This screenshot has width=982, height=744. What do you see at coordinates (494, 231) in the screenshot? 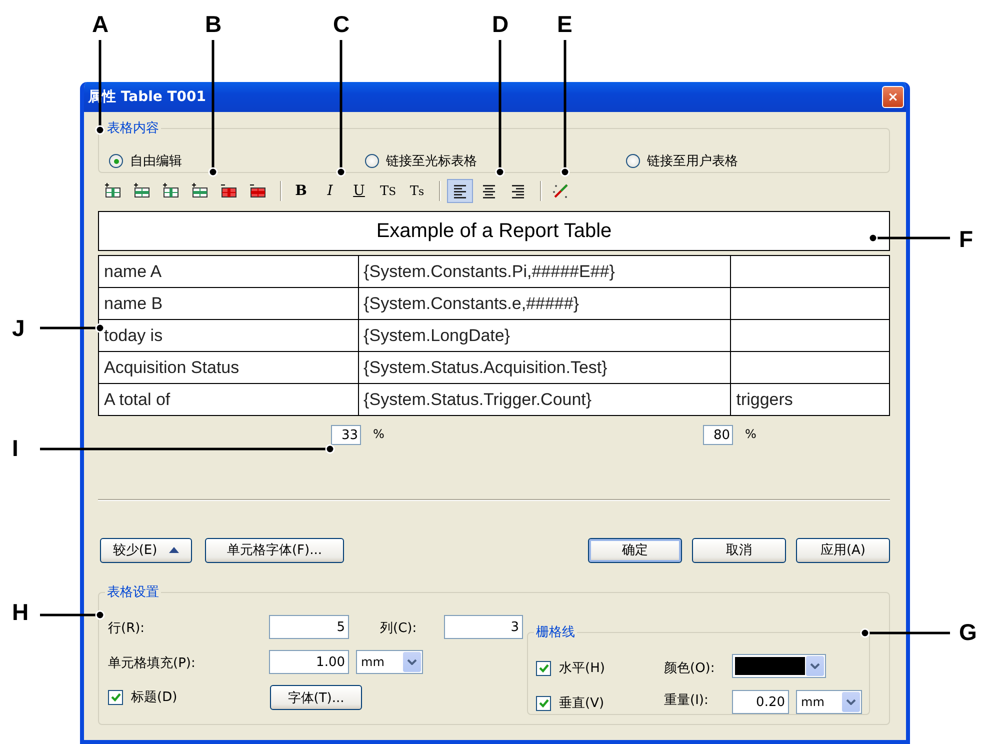
I see `report-title: Example of a Report Table` at bounding box center [494, 231].